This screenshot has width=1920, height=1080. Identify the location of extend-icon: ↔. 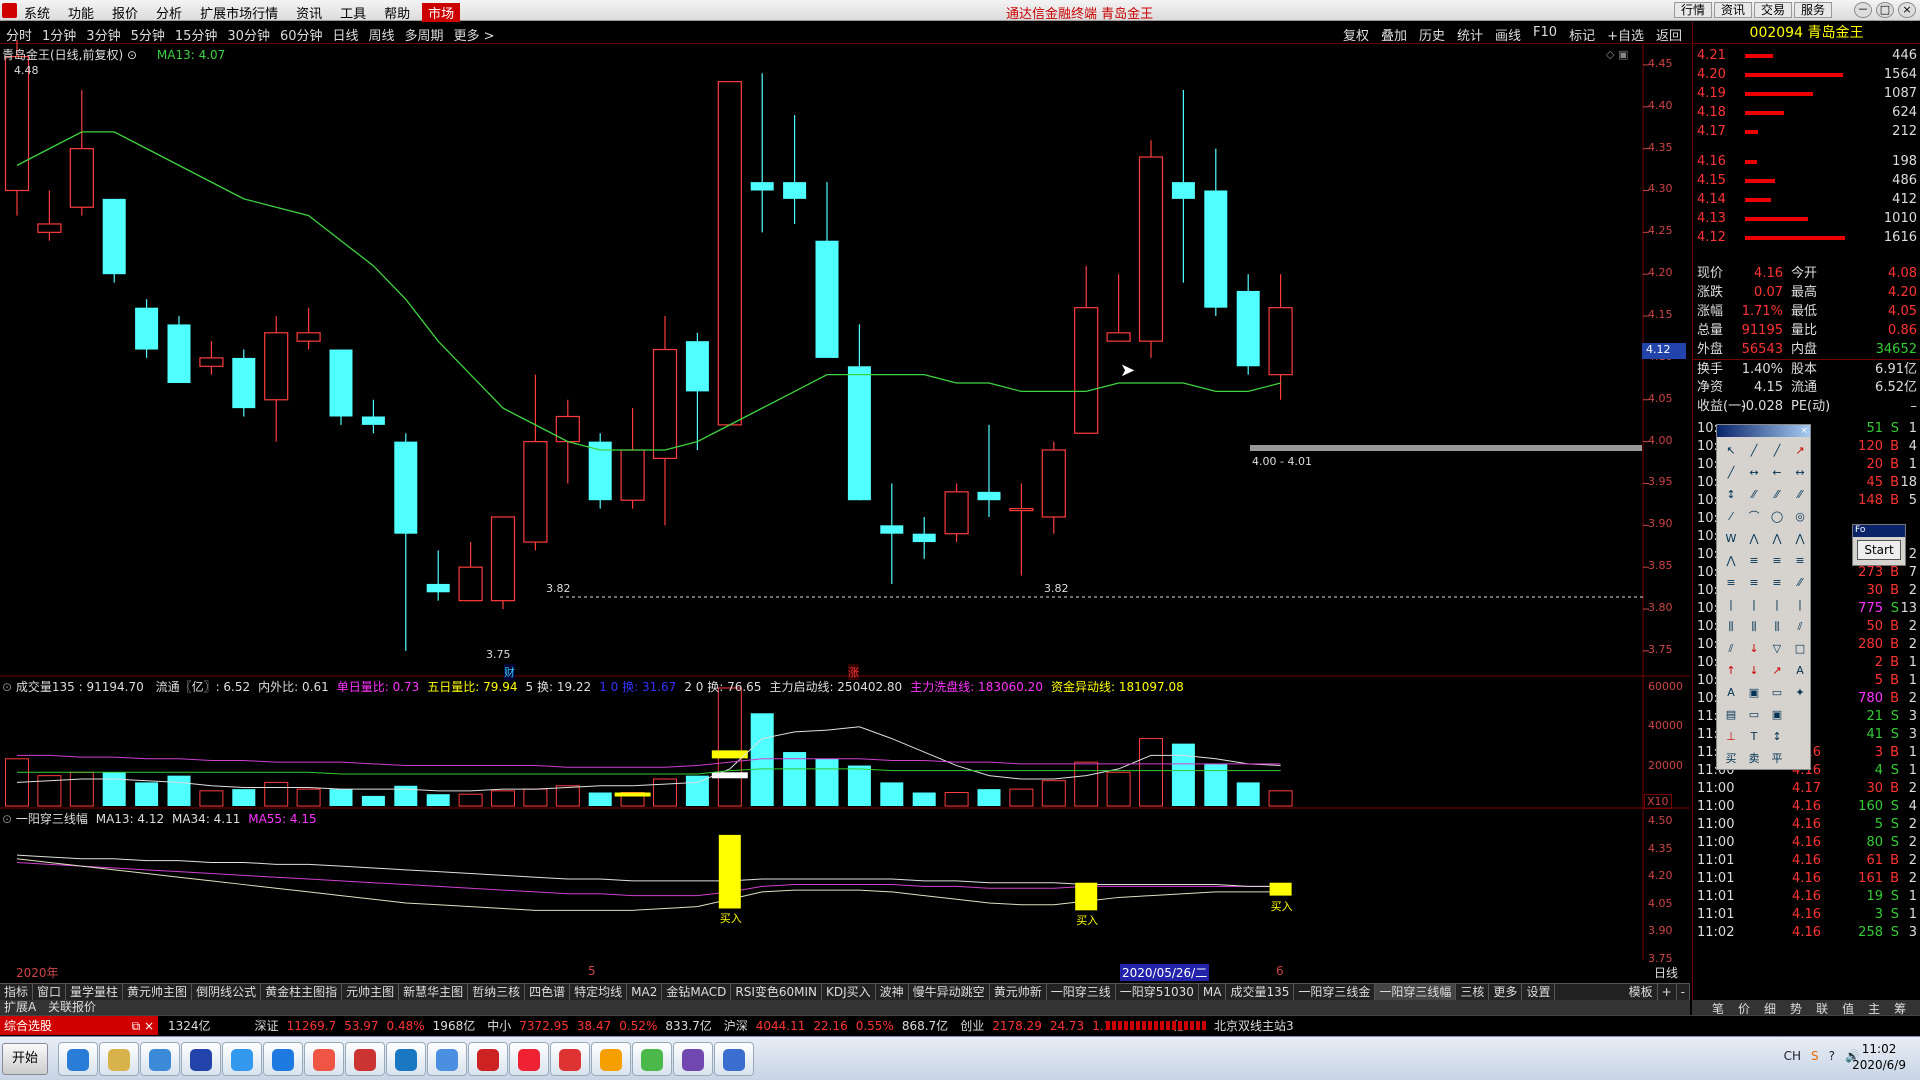
(1800, 472).